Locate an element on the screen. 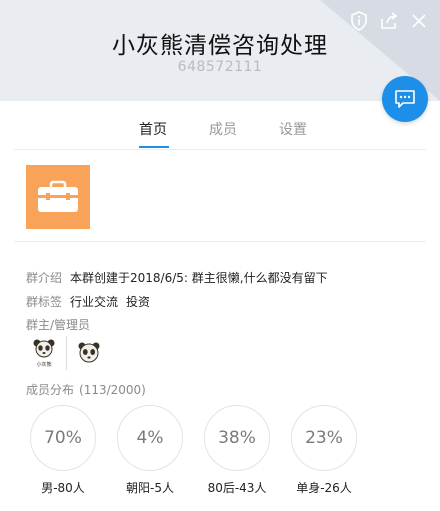 Image resolution: width=440 pixels, height=511 pixels. stat-percent: 4% is located at coordinates (150, 438).